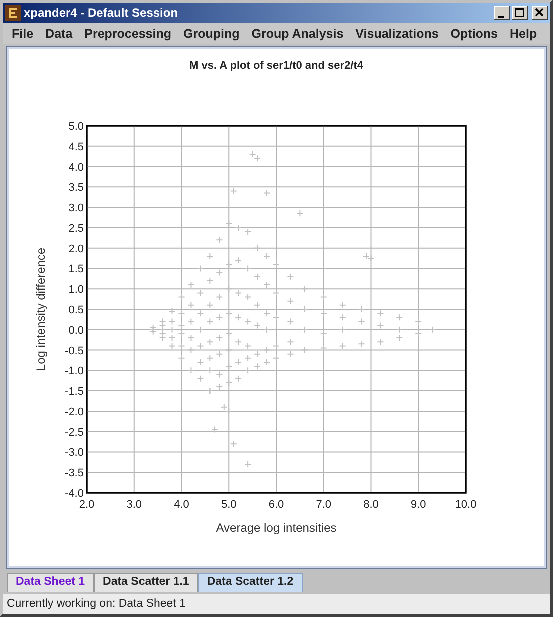  I want to click on close-icon, so click(540, 13).